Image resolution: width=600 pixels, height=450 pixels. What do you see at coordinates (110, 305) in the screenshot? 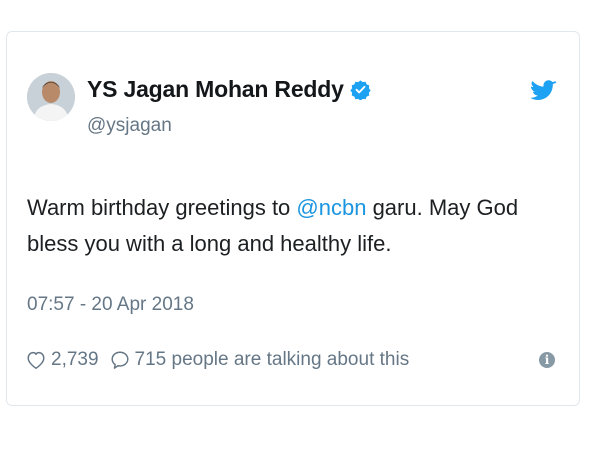
I see `tweet-timestamp: 07:57 - 20 Apr 2018` at bounding box center [110, 305].